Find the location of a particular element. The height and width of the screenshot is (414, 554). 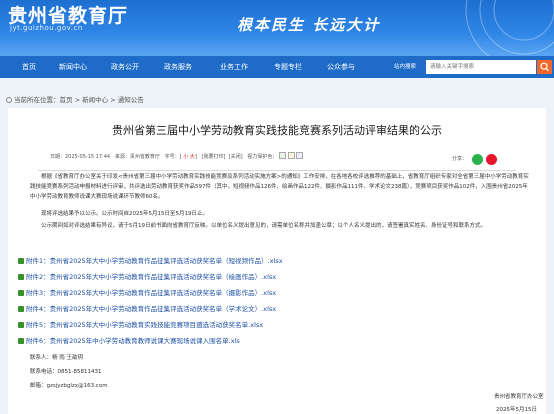

site-header: 贵州省教育厅 jyt.guizhou.gov.cn 根本民生 长远大计 is located at coordinates (277, 28).